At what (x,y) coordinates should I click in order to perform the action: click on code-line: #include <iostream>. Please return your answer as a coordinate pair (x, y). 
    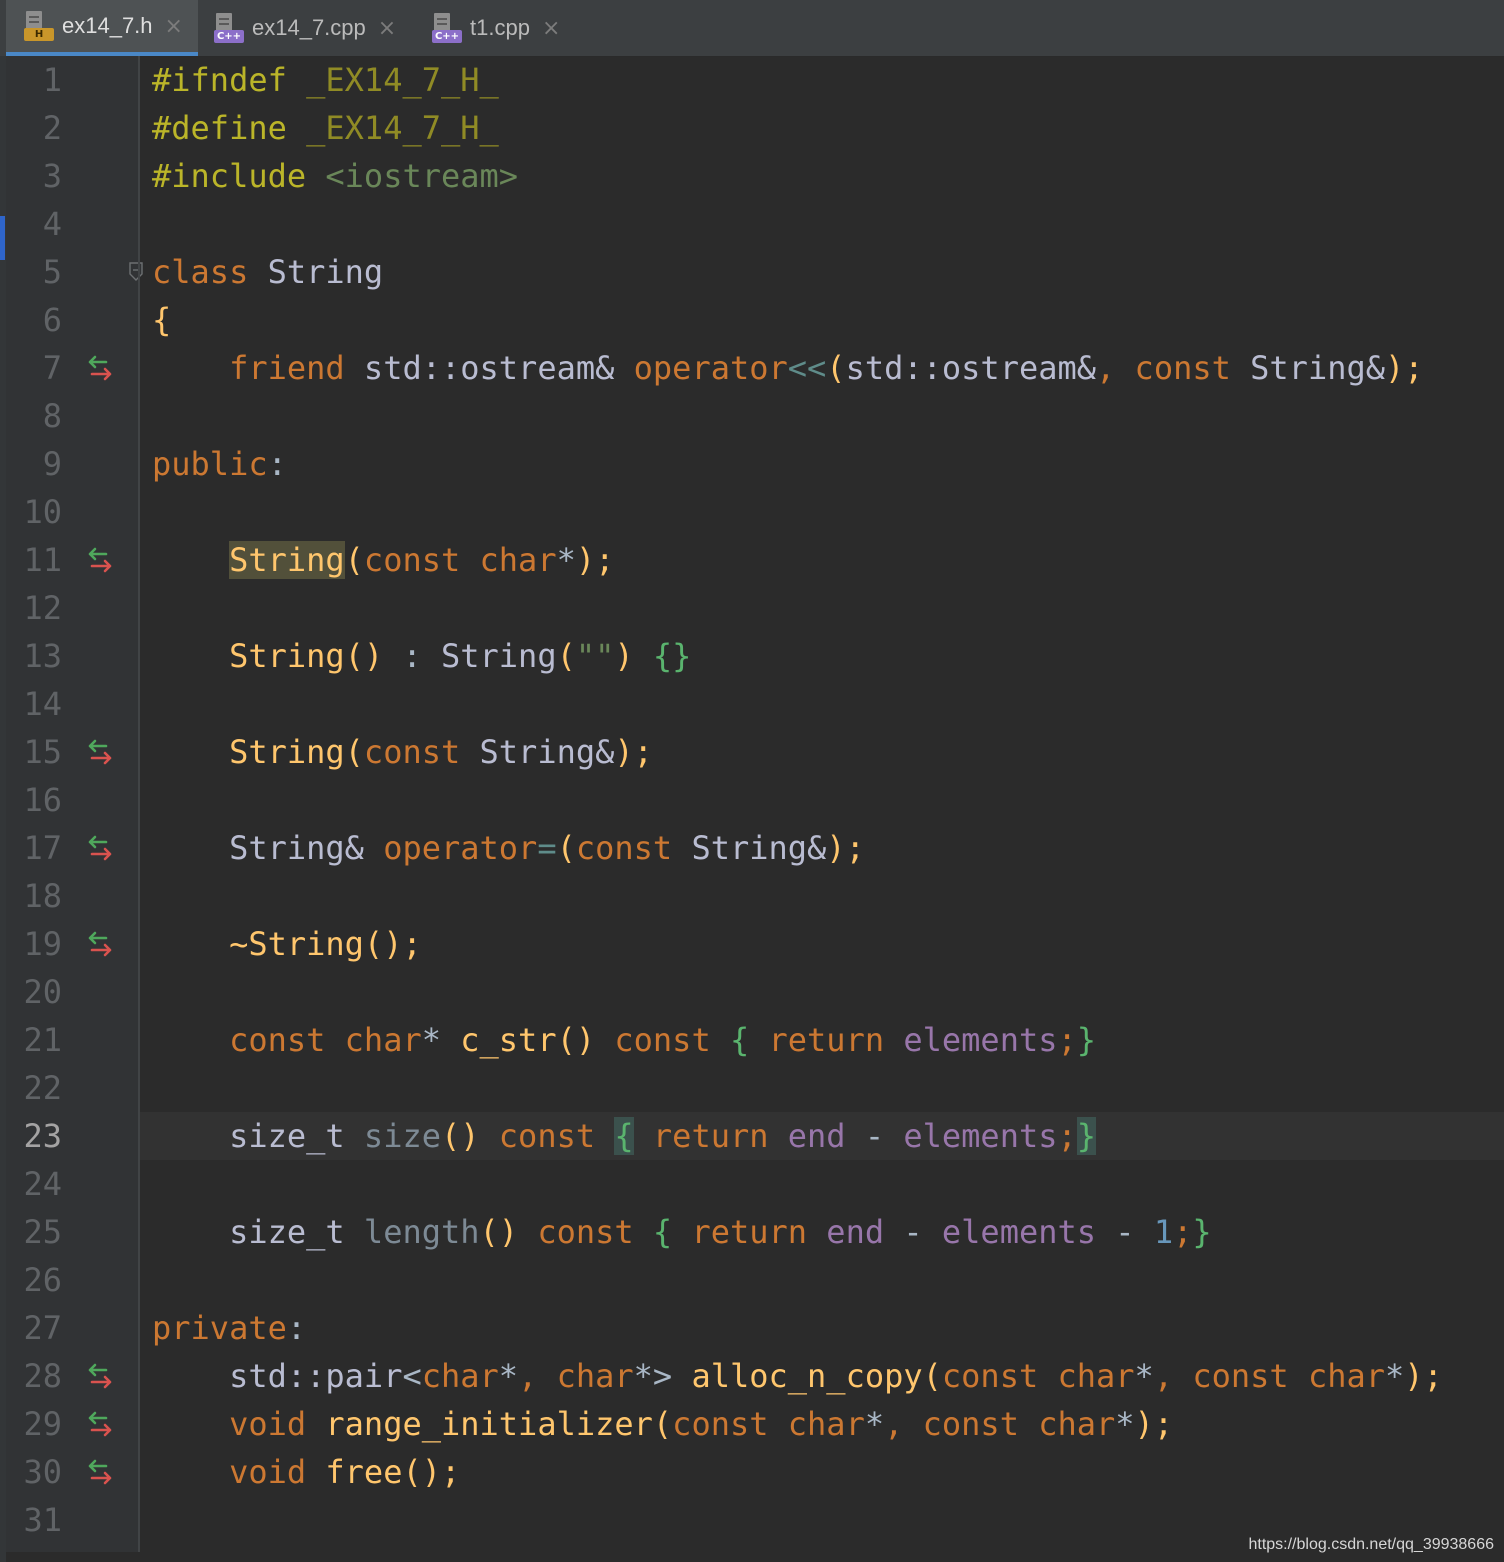
    Looking at the image, I should click on (335, 176).